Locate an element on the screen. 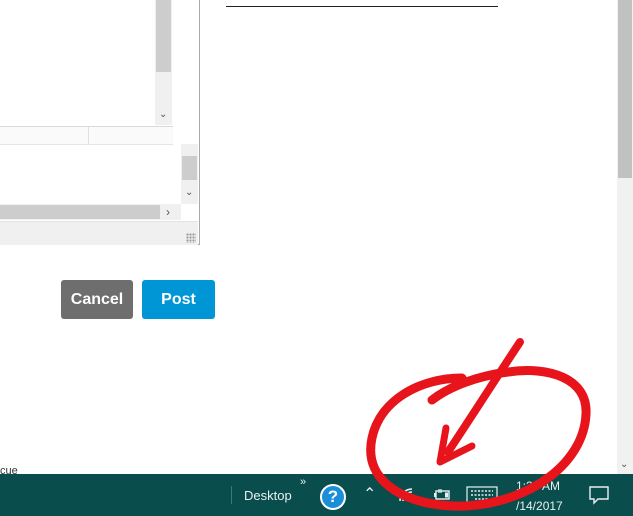  resize-grip-icon is located at coordinates (191, 238).